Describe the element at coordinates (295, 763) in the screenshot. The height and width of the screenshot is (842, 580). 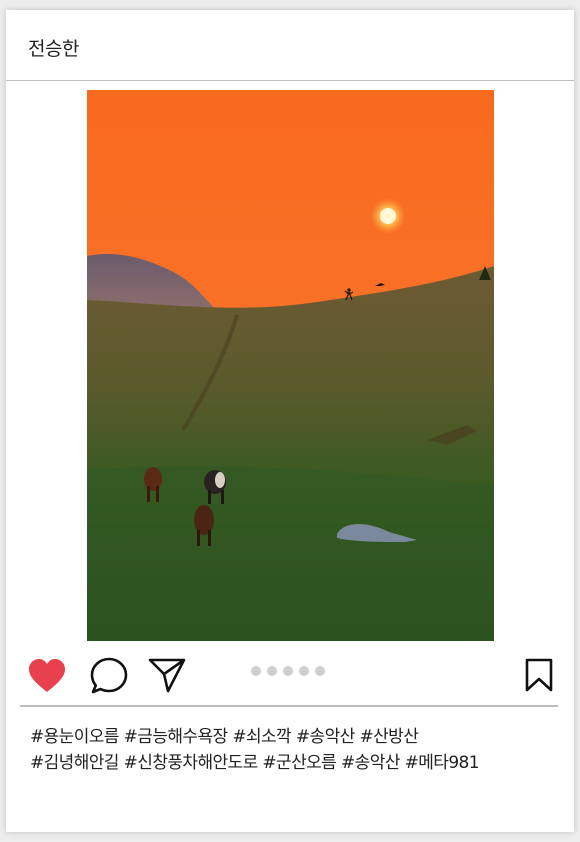
I see `caption-line: #김녕해안길 #신창풍차해안도로 #군산오름 #송악산 #메타981` at that location.